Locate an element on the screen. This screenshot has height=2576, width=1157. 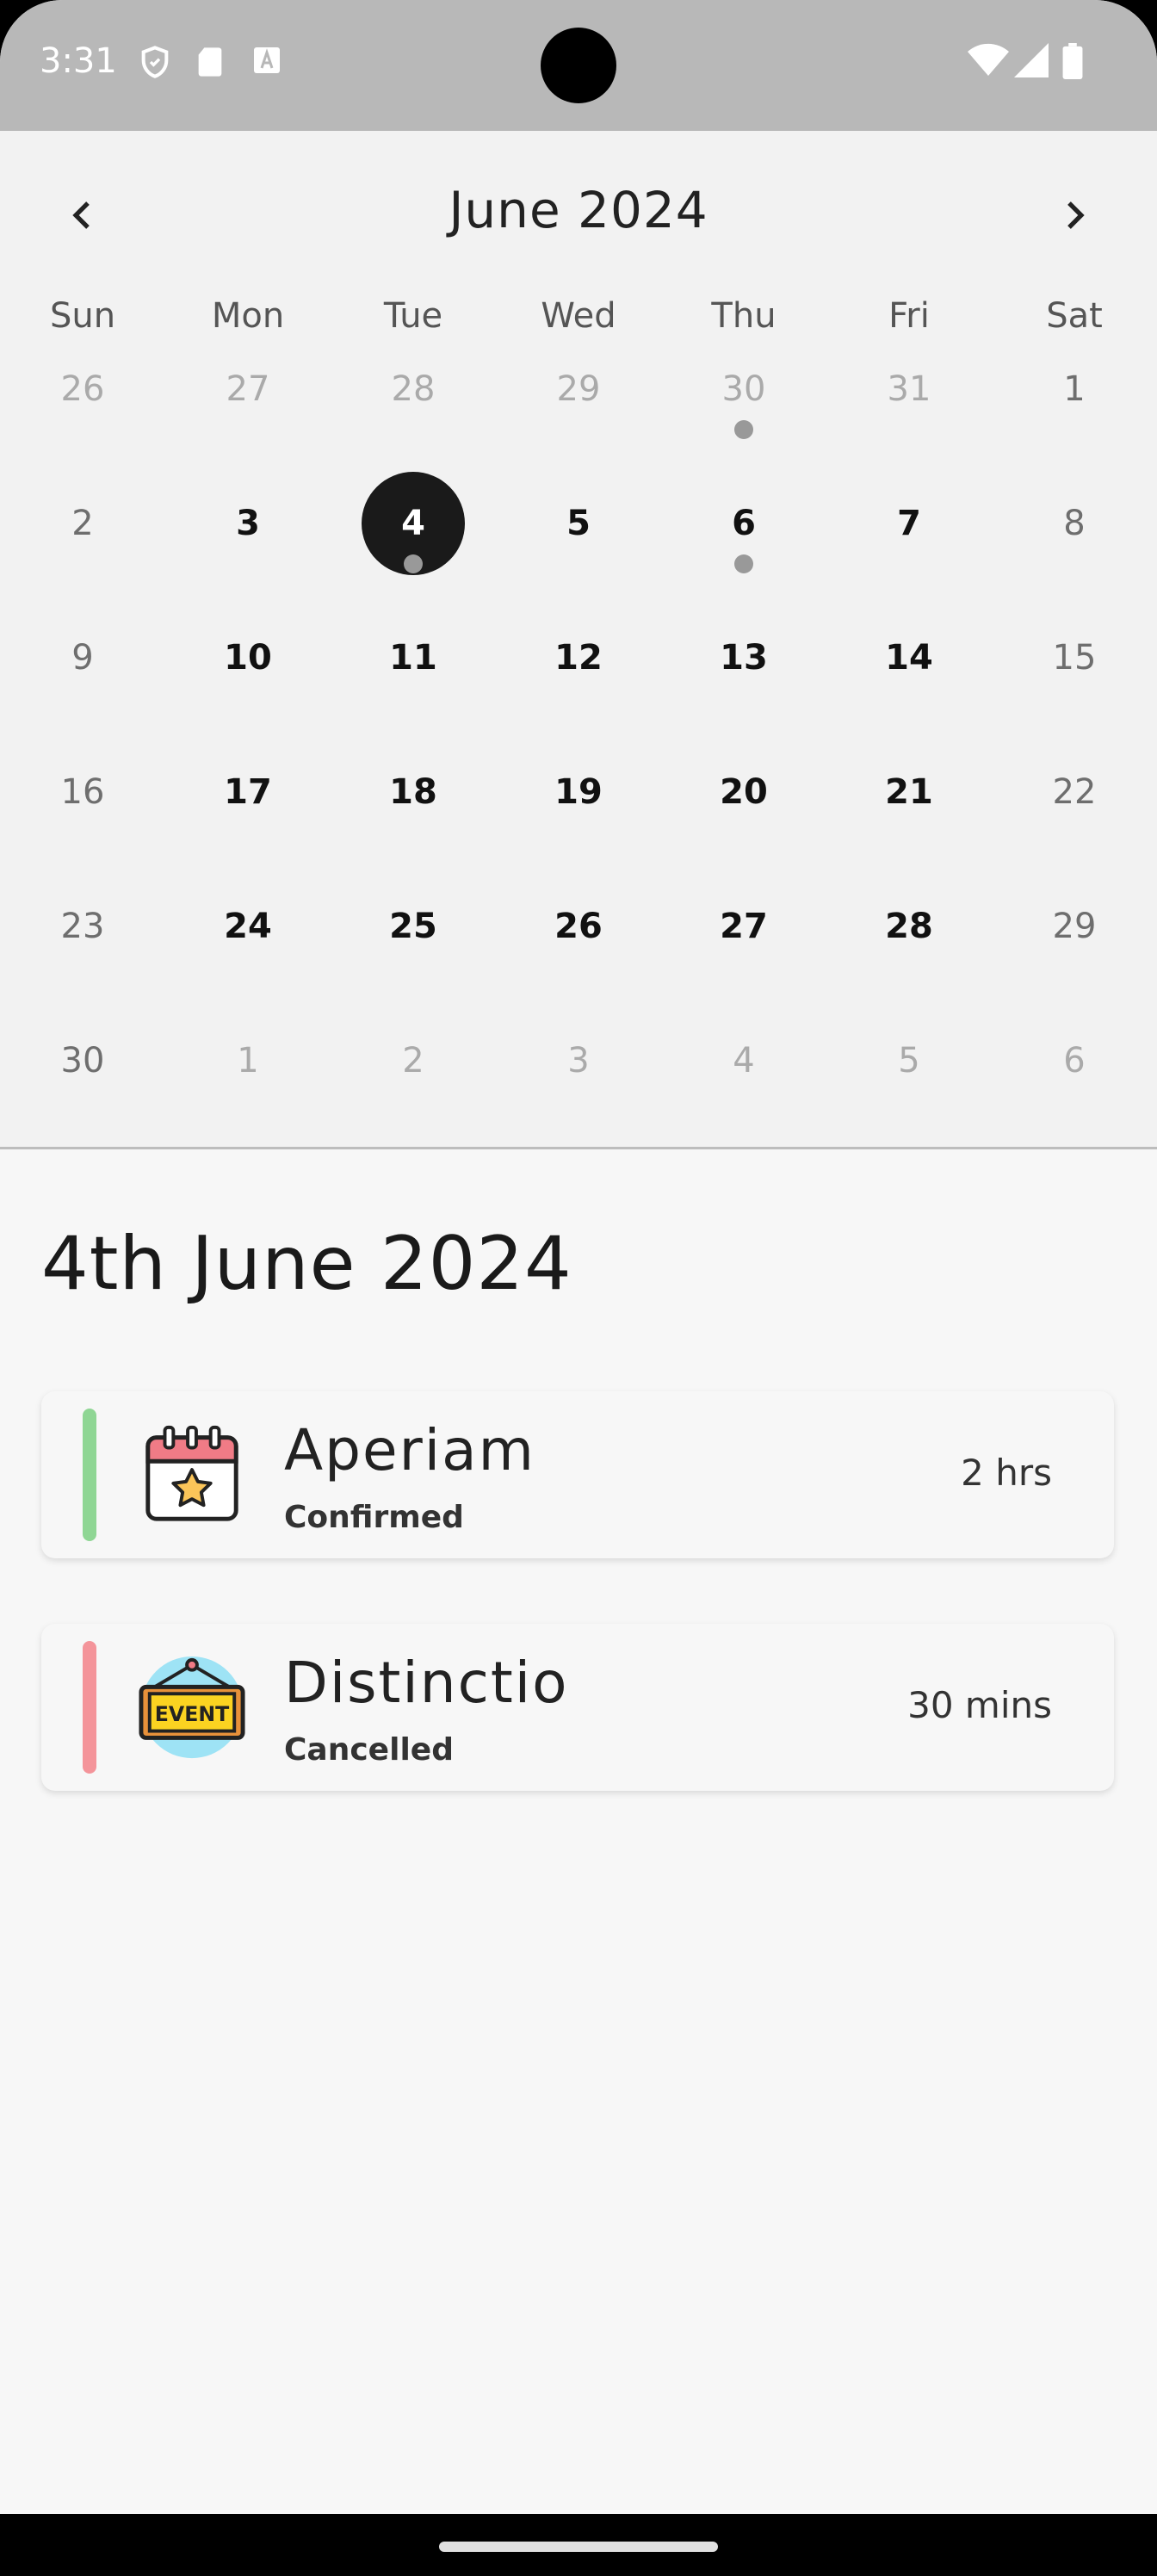
home-gesture-bar is located at coordinates (579, 2547).